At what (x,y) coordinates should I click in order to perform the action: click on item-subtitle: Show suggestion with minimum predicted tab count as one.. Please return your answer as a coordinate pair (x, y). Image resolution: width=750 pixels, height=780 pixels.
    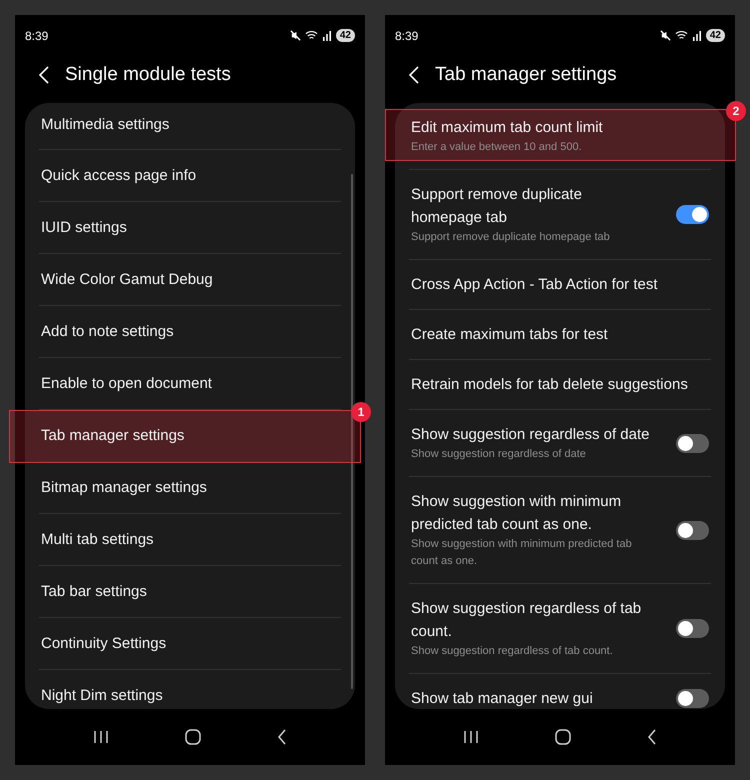
    Looking at the image, I should click on (522, 553).